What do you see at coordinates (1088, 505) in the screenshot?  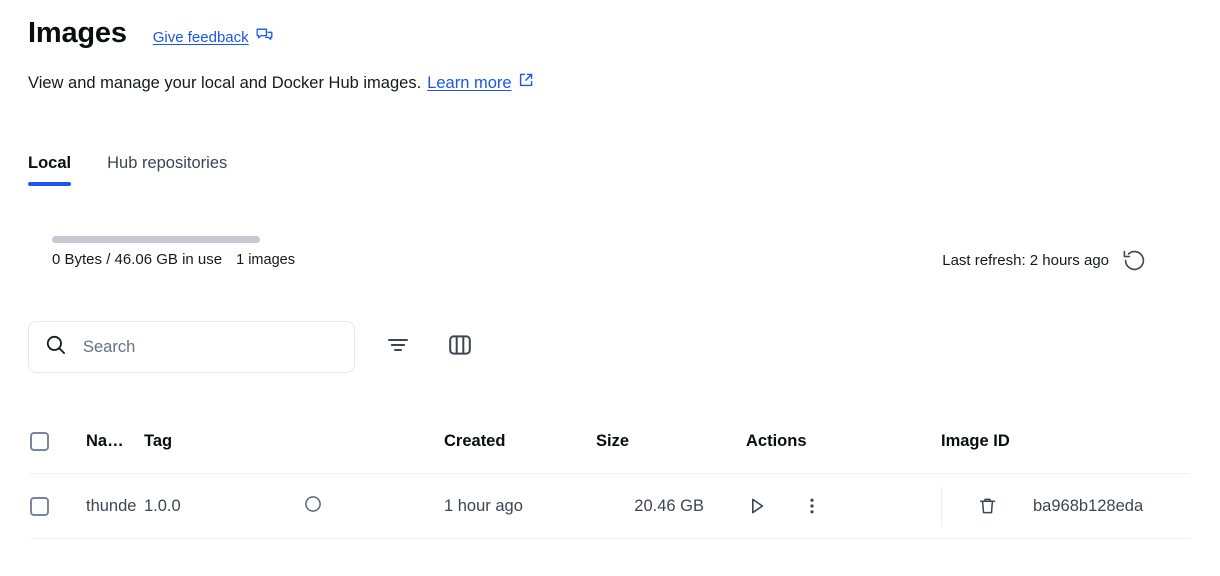 I see `cell-image-id: ba968b128eda` at bounding box center [1088, 505].